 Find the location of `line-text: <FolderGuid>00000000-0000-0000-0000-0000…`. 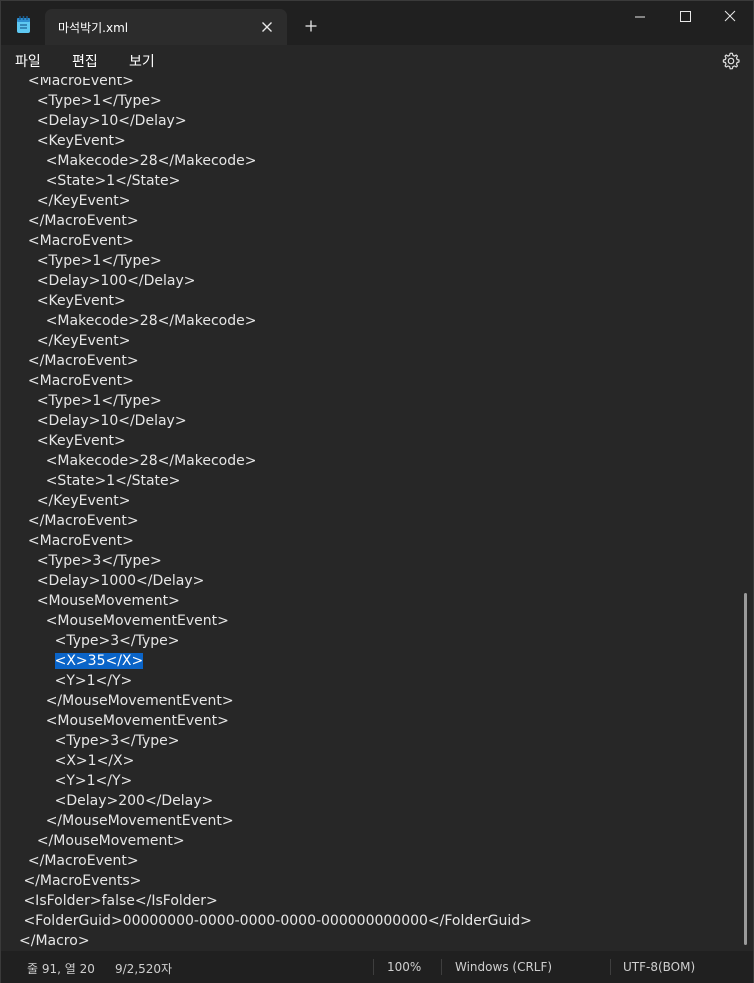

line-text: <FolderGuid>00000000-0000-0000-0000-0000… is located at coordinates (277, 921).